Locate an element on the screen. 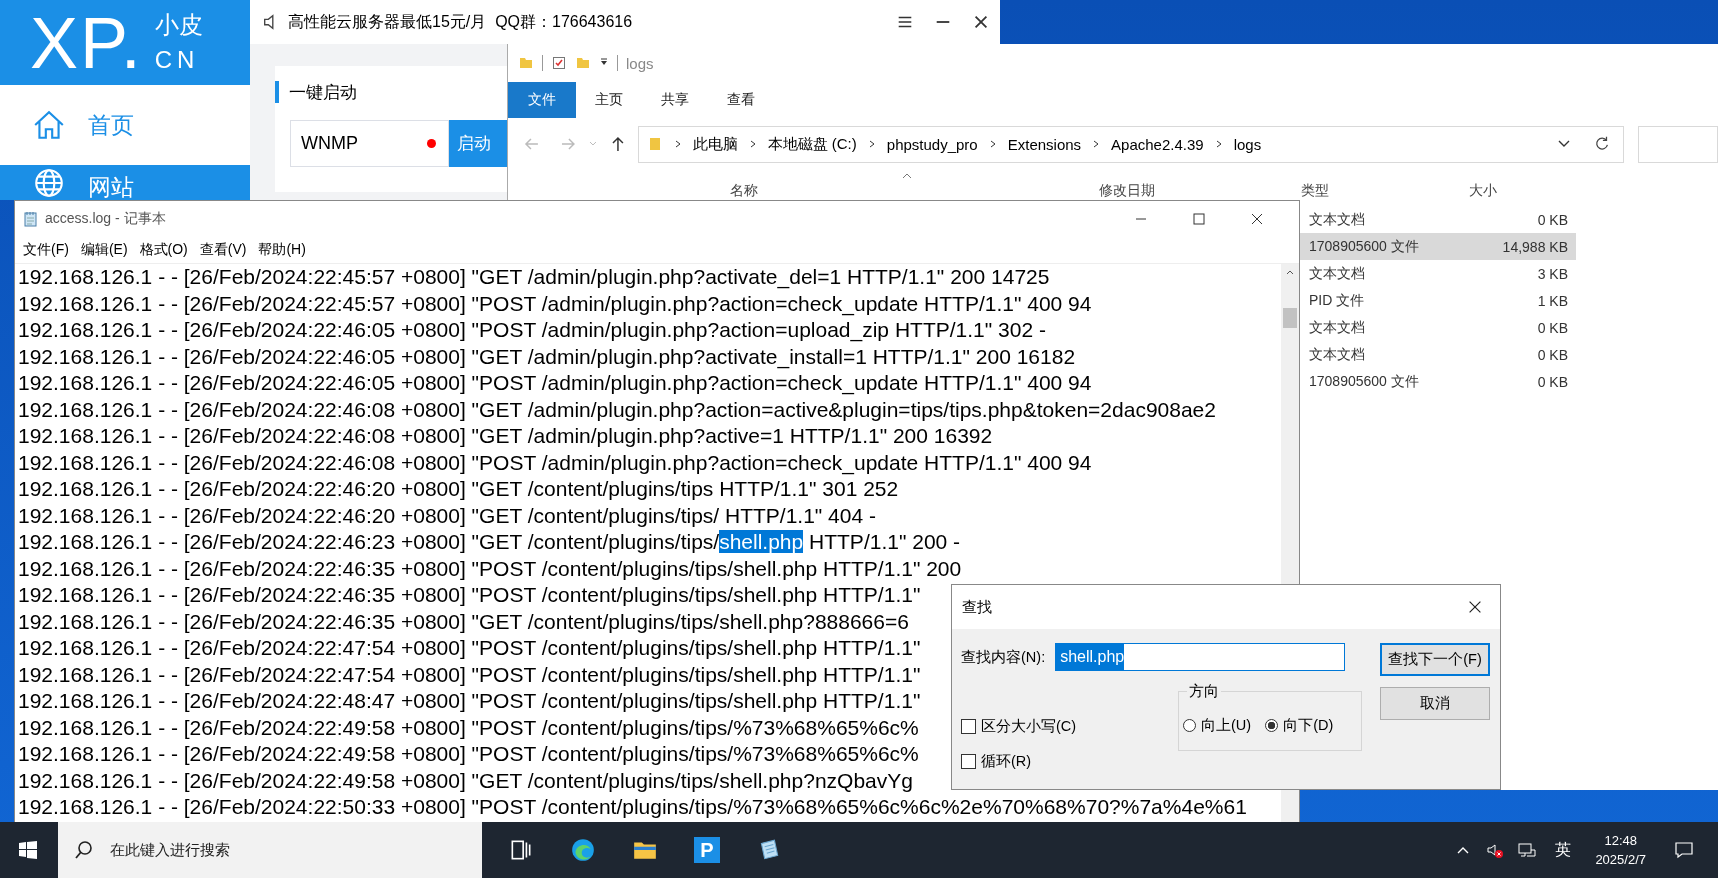 The width and height of the screenshot is (1718, 878). notepad-icon is located at coordinates (31, 219).